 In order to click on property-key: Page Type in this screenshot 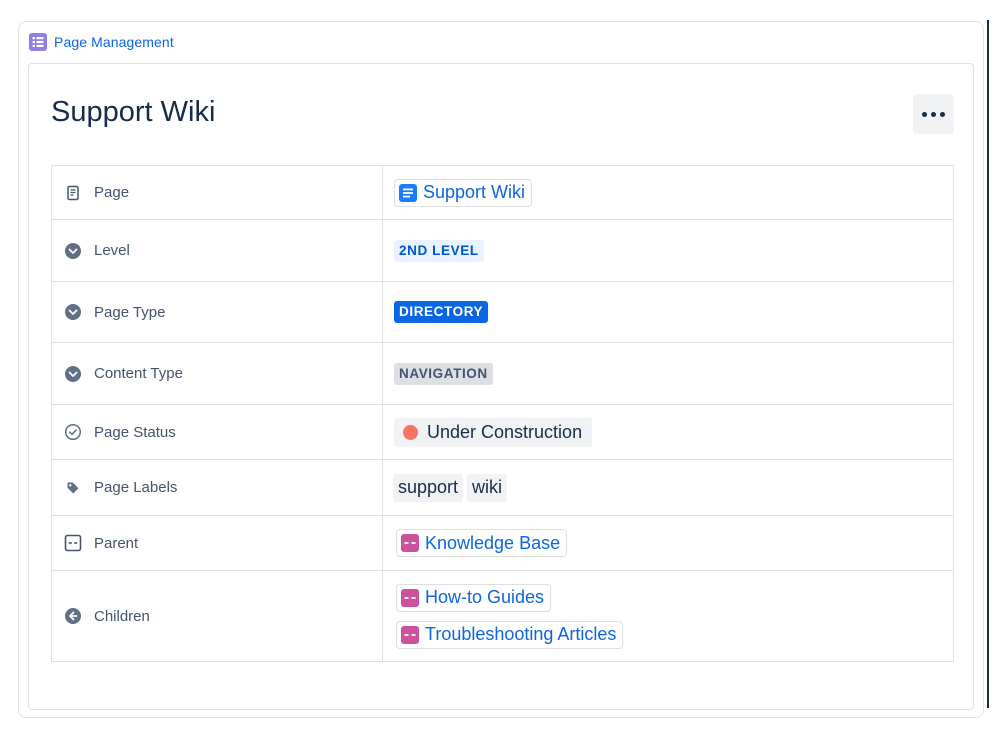, I will do `click(217, 312)`.